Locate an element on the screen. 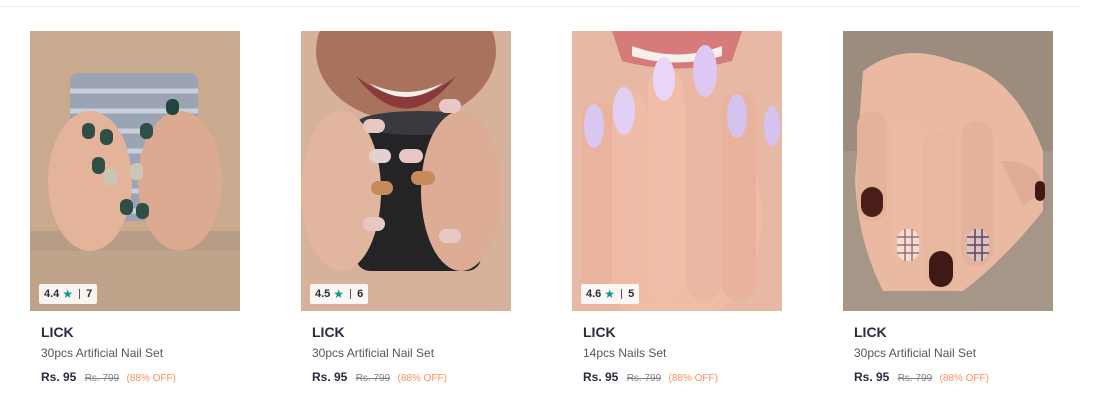 Image resolution: width=1097 pixels, height=419 pixels. product-name: 14pcs Nails Set is located at coordinates (682, 353).